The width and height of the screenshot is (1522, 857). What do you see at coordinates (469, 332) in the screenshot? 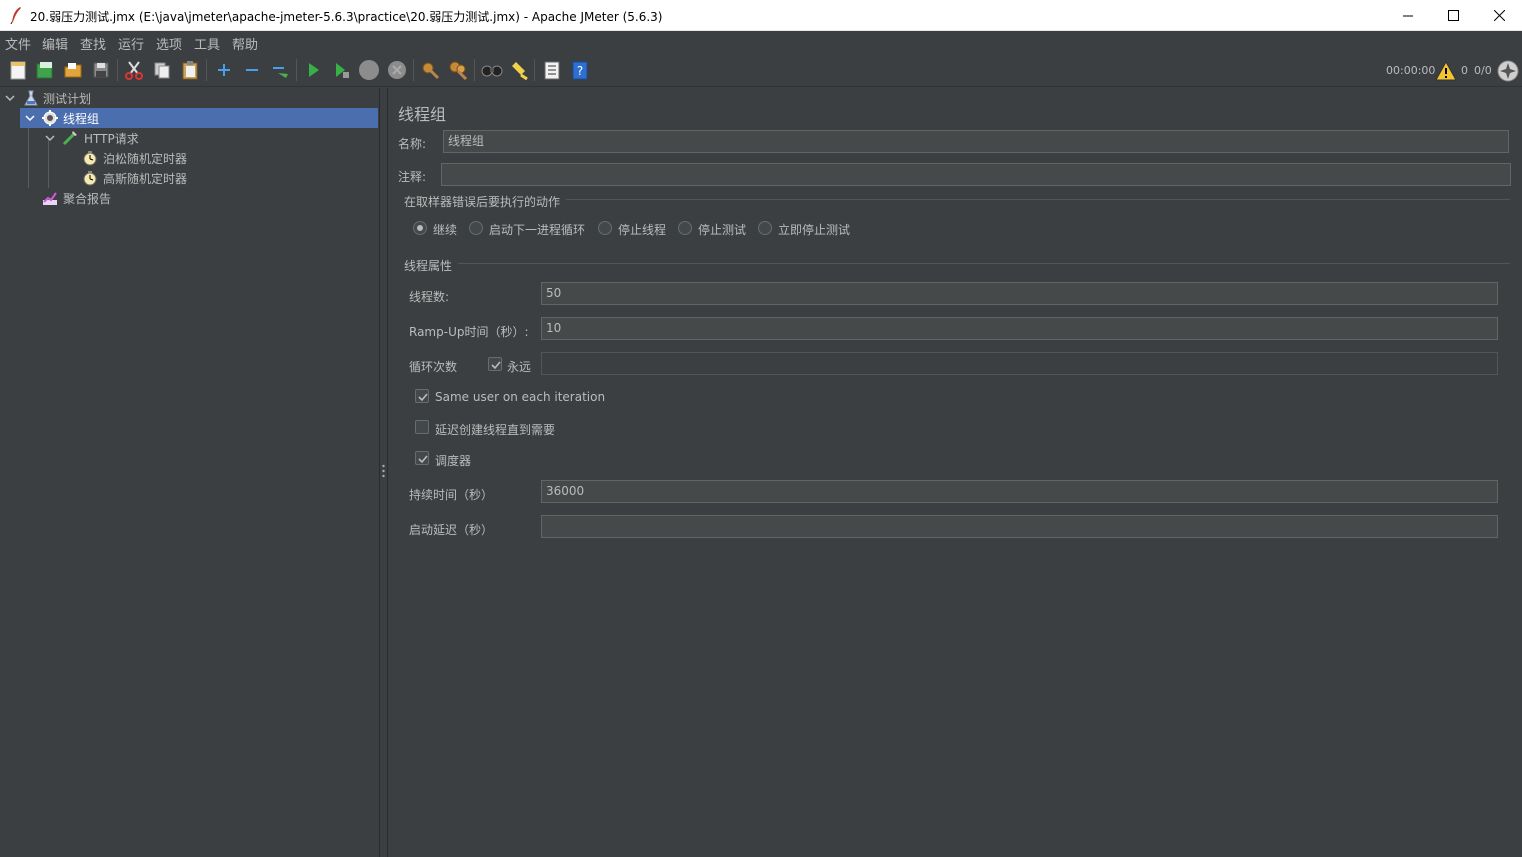
I see `rampup-label: Ramp-Up时间（秒）:` at bounding box center [469, 332].